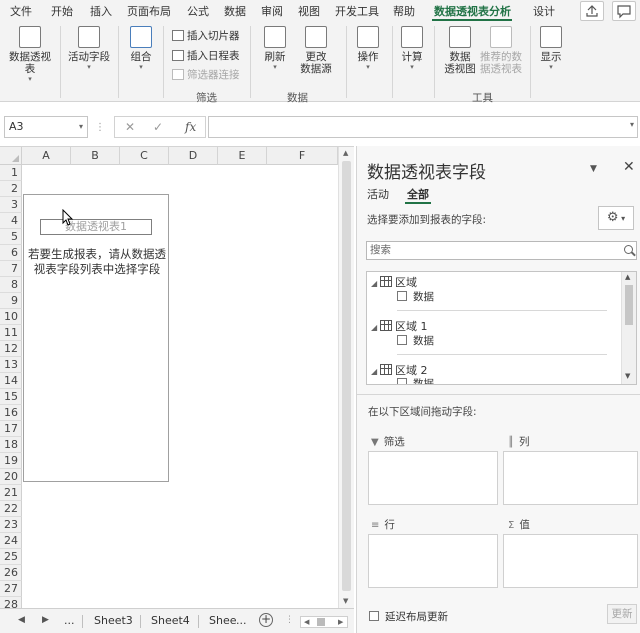  I want to click on row-header: 17, so click(11, 429).